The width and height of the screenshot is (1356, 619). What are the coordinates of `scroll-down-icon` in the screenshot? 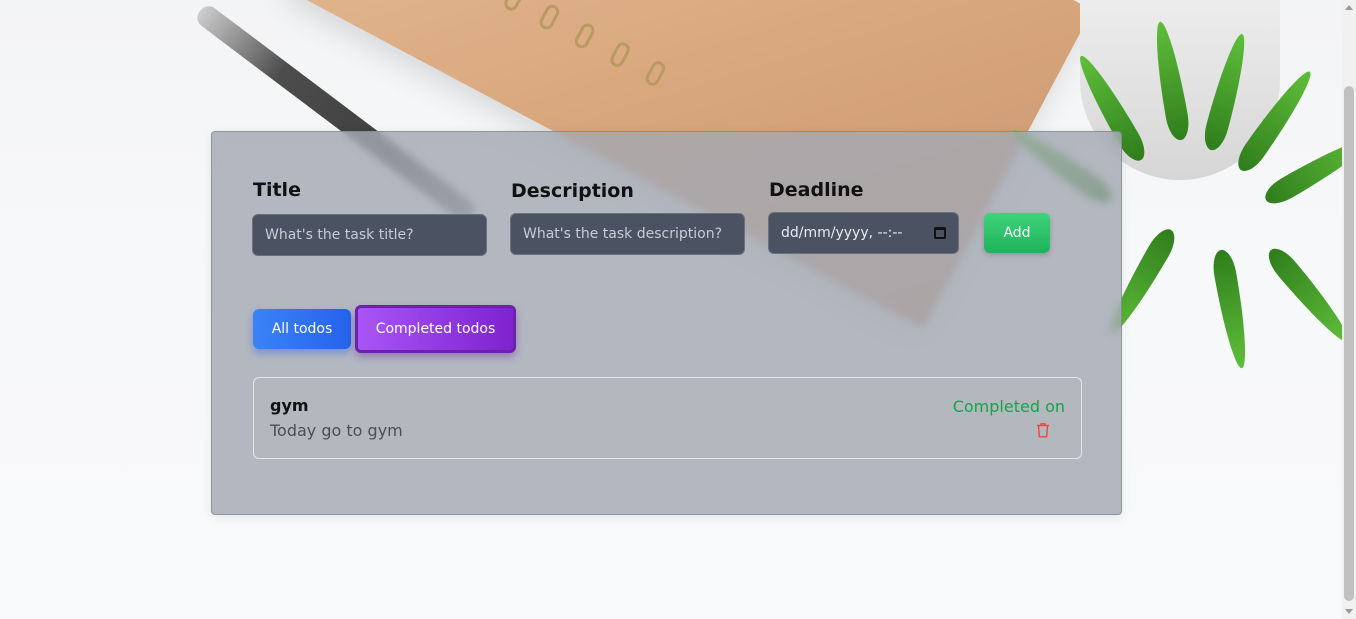 It's located at (1349, 611).